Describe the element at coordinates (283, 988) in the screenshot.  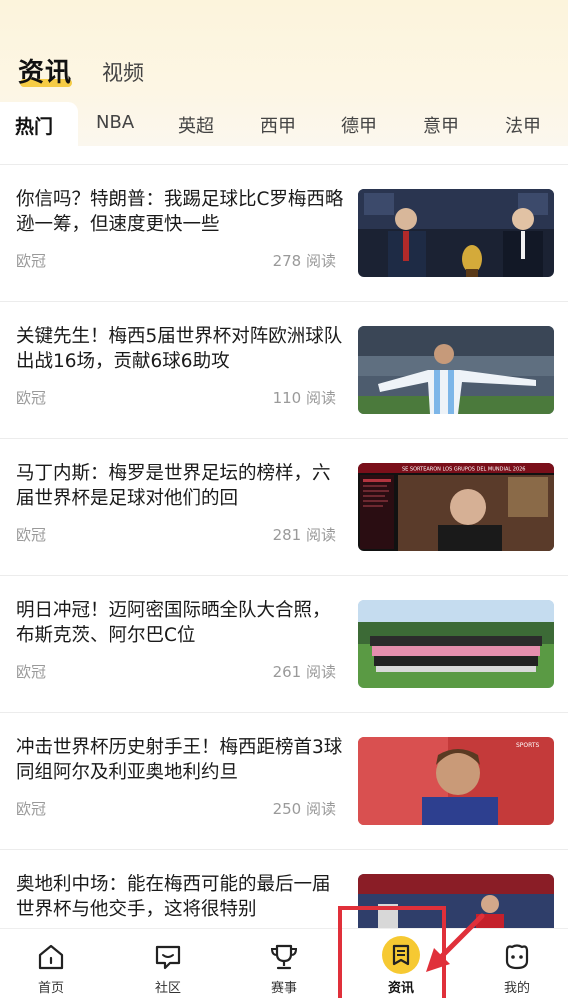
I see `nav-label: 赛事` at that location.